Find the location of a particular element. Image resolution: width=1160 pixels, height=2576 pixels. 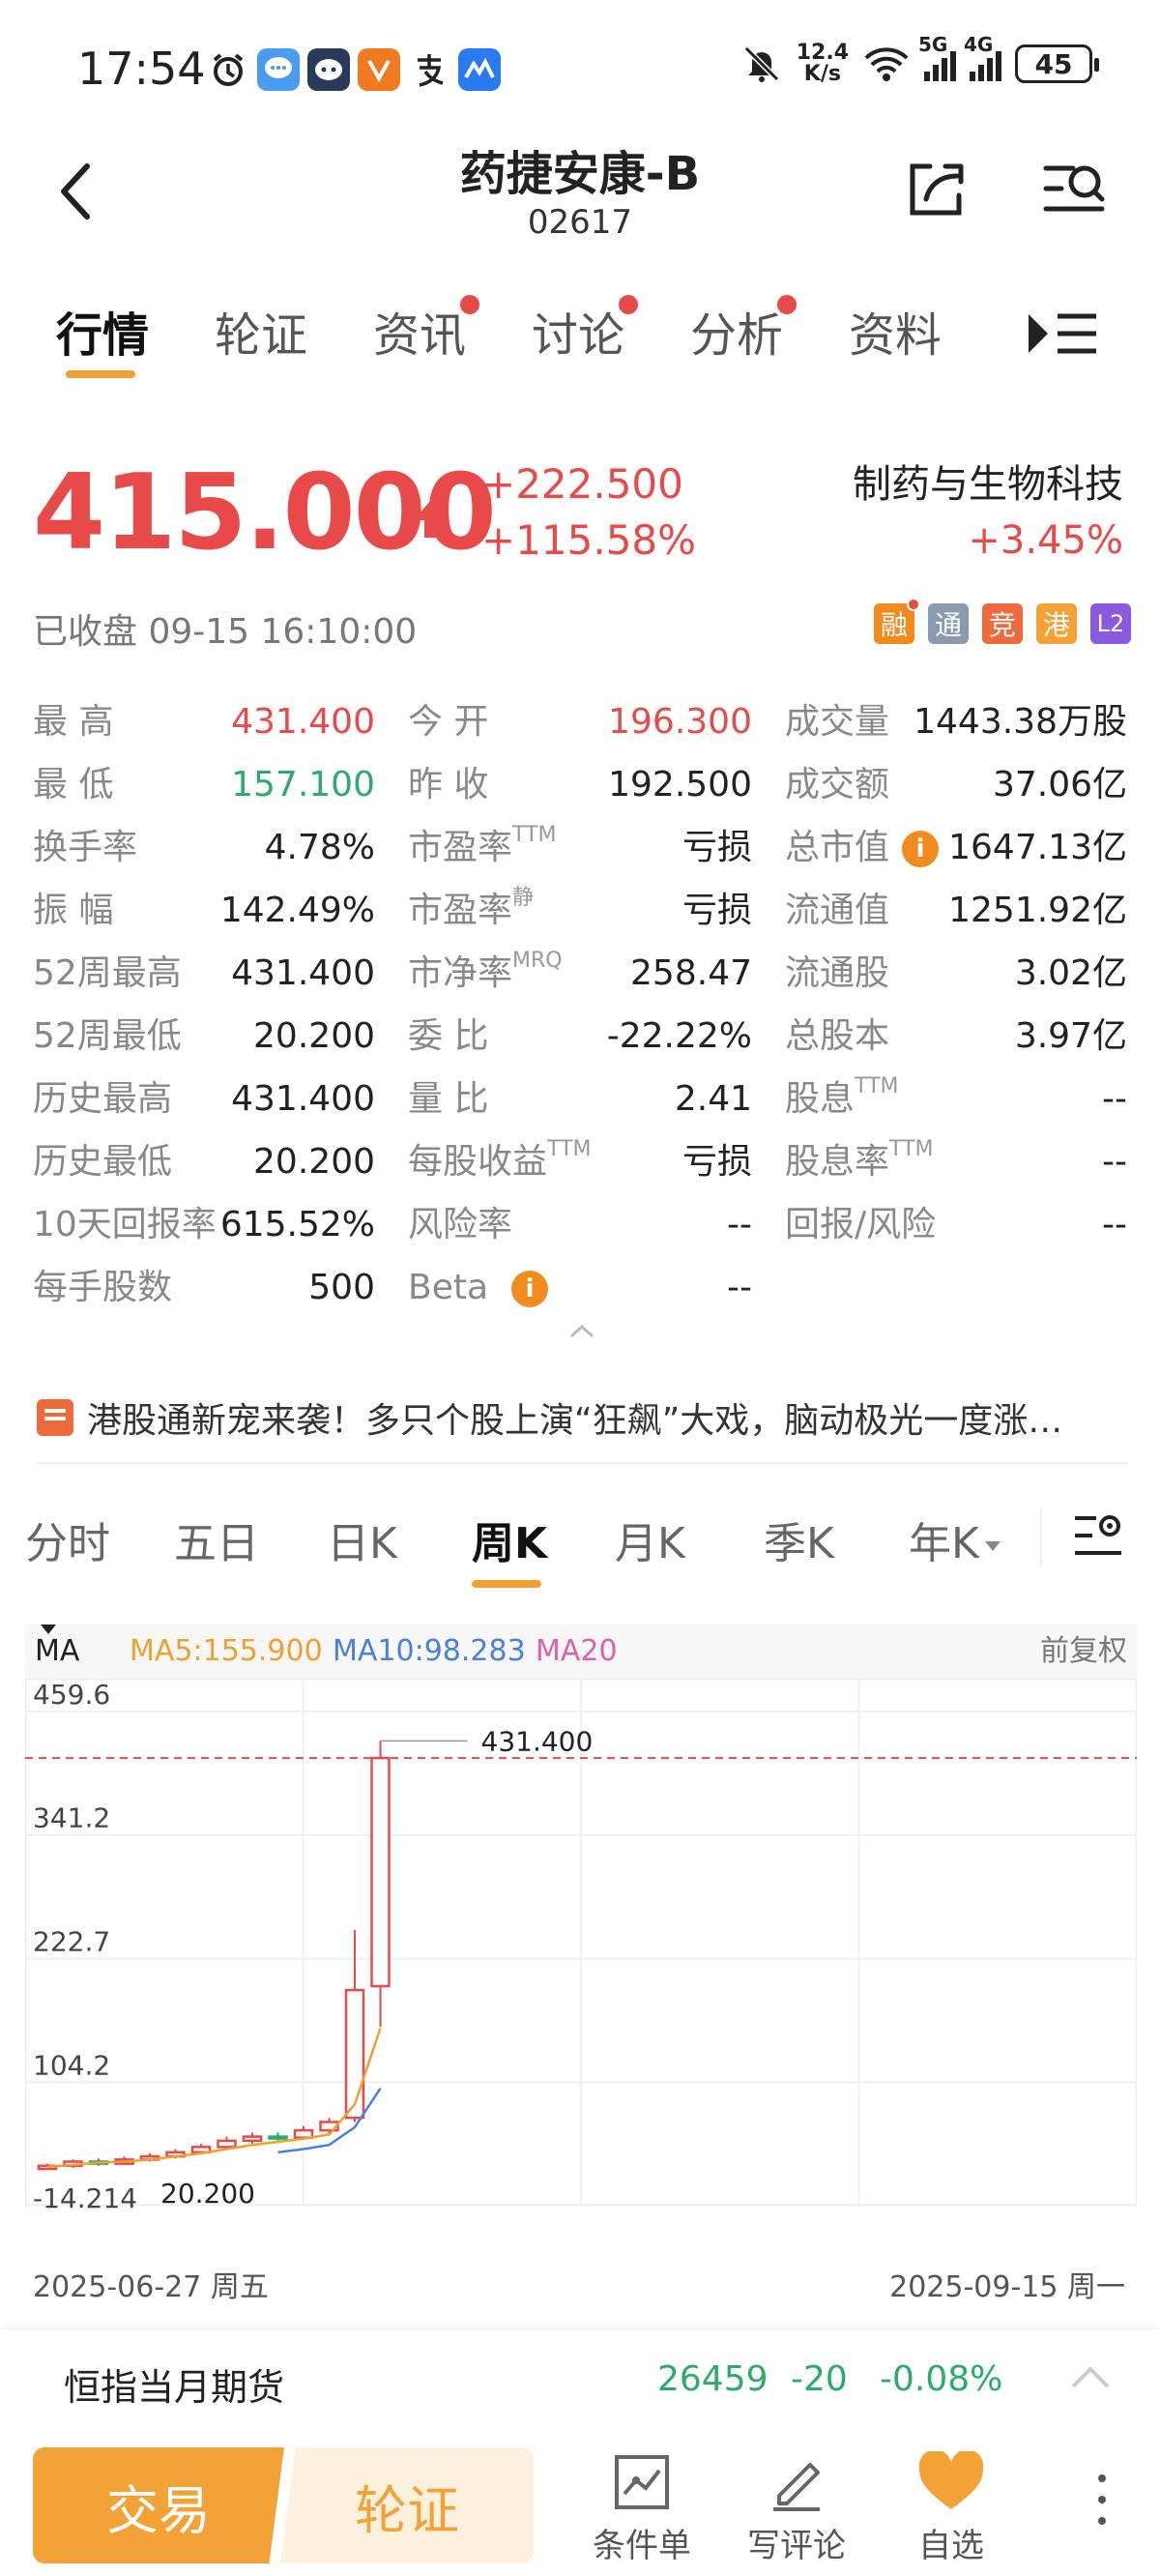

period-tab-yearly: 年K is located at coordinates (955, 1539).